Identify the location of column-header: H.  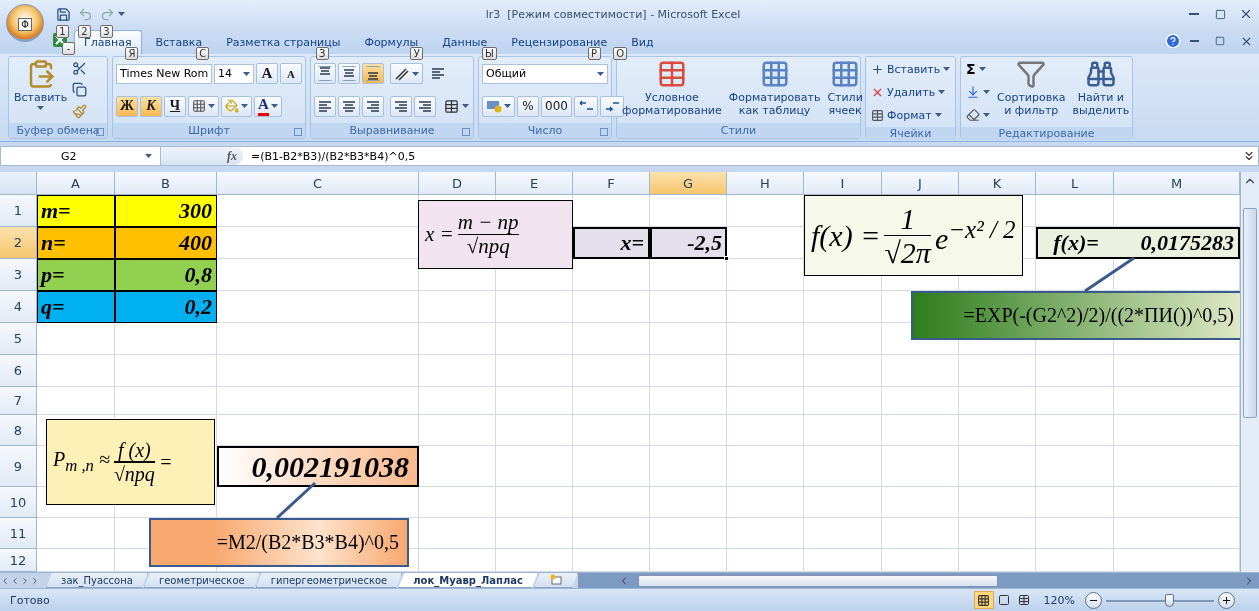
(765, 183).